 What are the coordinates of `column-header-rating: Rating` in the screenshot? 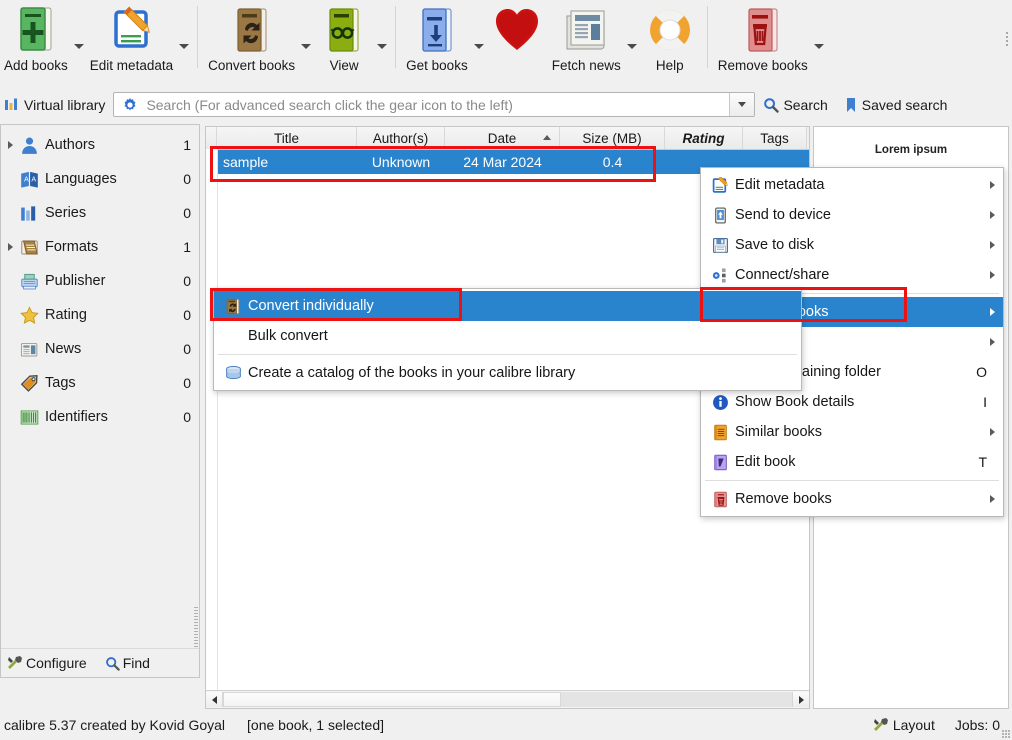 It's located at (704, 138).